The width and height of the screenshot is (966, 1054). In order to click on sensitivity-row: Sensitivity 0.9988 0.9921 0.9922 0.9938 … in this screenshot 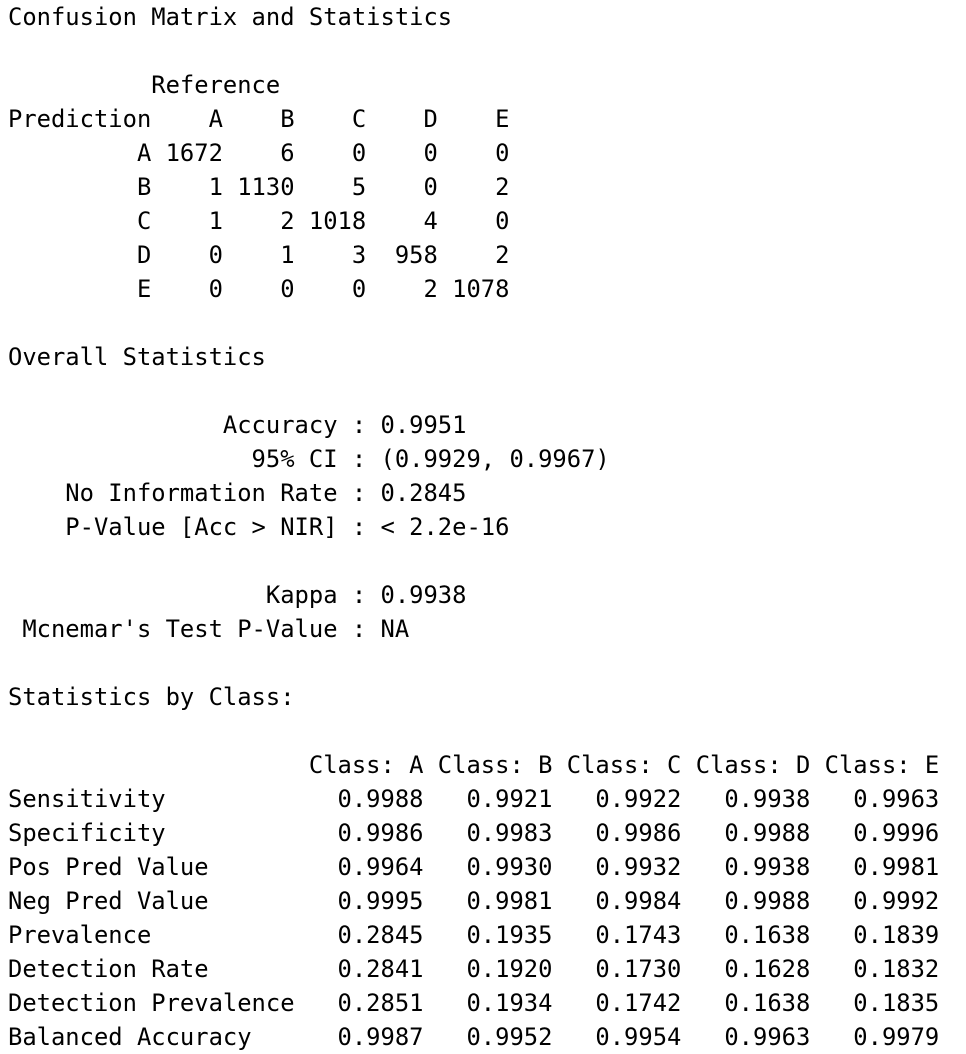, I will do `click(474, 799)`.